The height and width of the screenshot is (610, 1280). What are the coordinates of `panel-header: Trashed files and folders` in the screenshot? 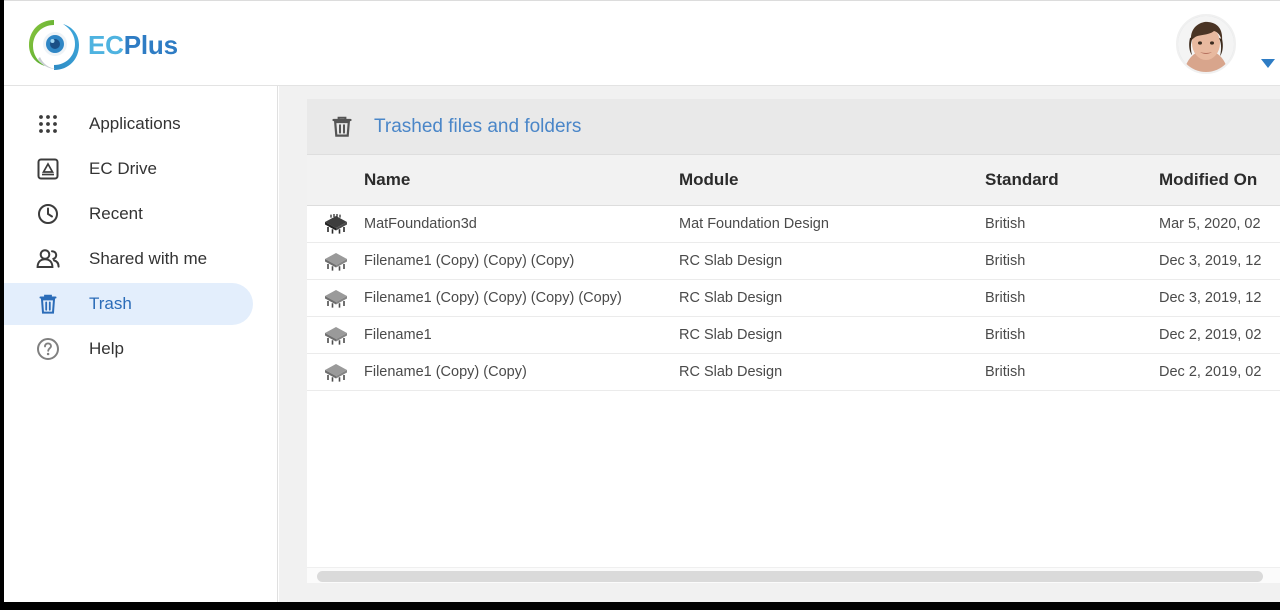 It's located at (793, 127).